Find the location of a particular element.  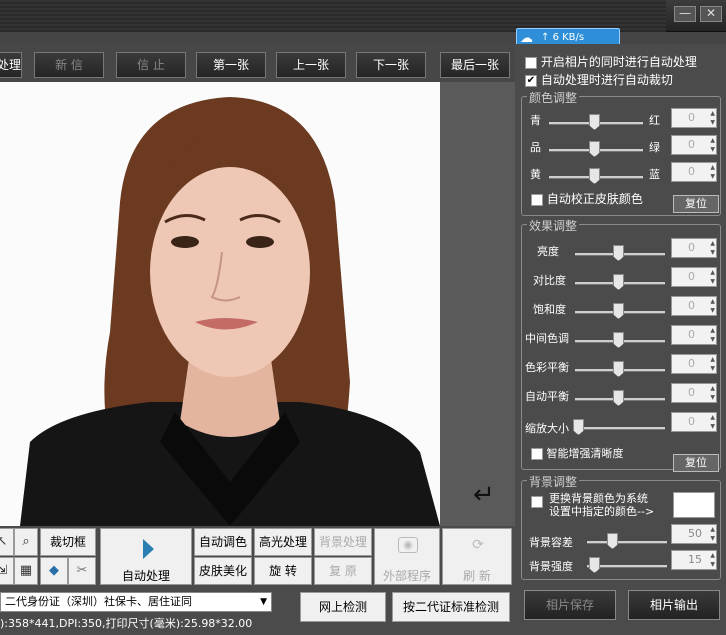

midtone-label: 中间色调 is located at coordinates (547, 338).